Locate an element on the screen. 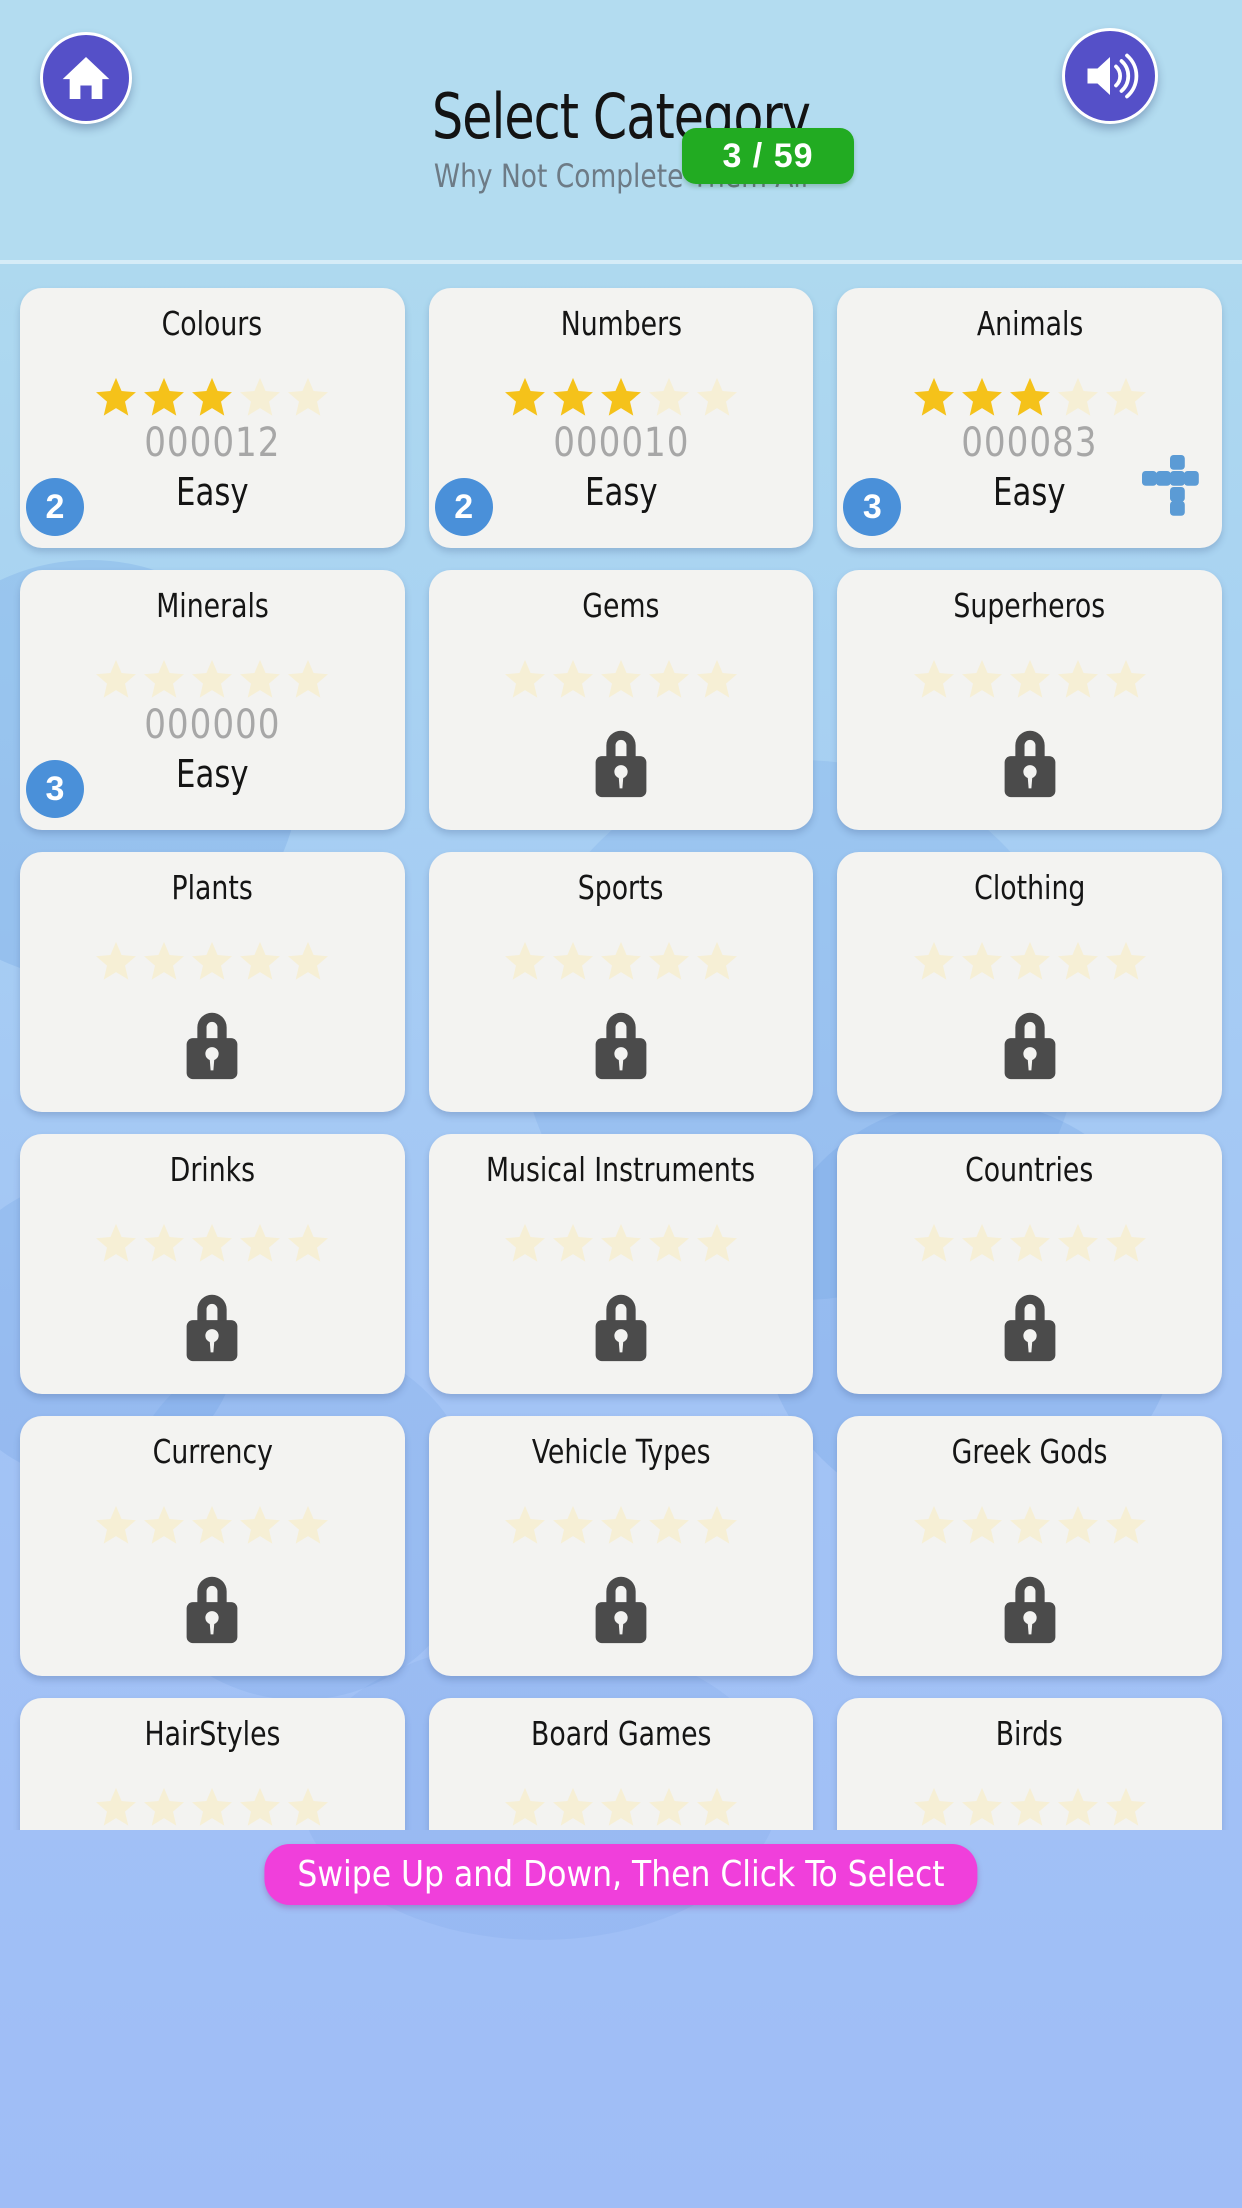  score-value: 000012 is located at coordinates (212, 443).